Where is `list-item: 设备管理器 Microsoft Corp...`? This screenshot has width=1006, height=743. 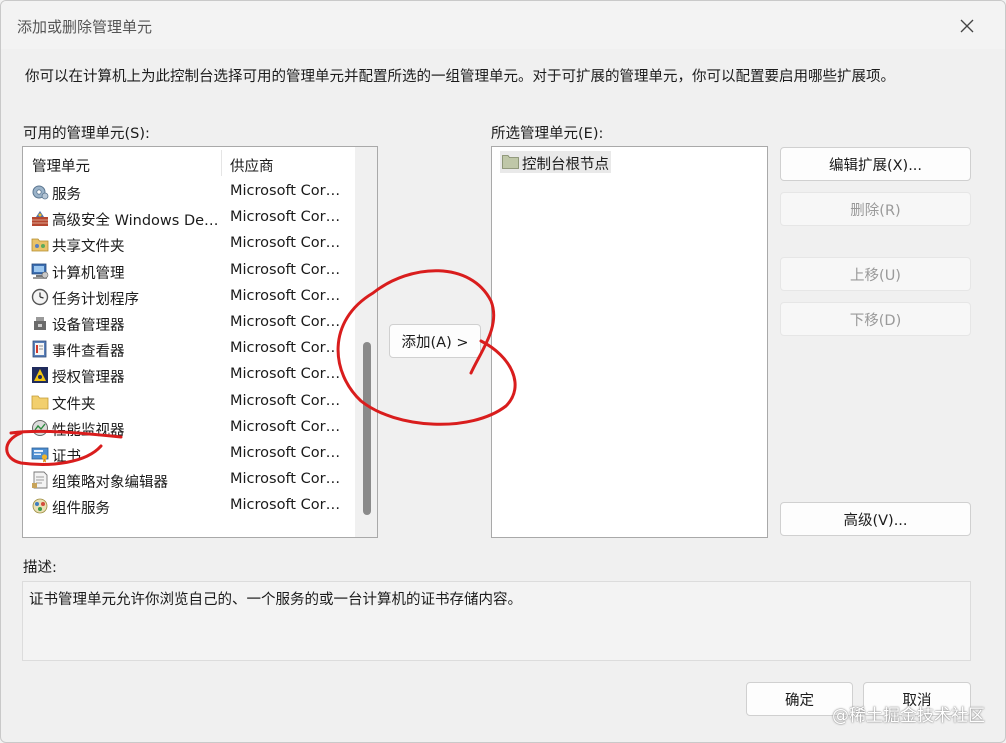 list-item: 设备管理器 Microsoft Corp... is located at coordinates (190, 323).